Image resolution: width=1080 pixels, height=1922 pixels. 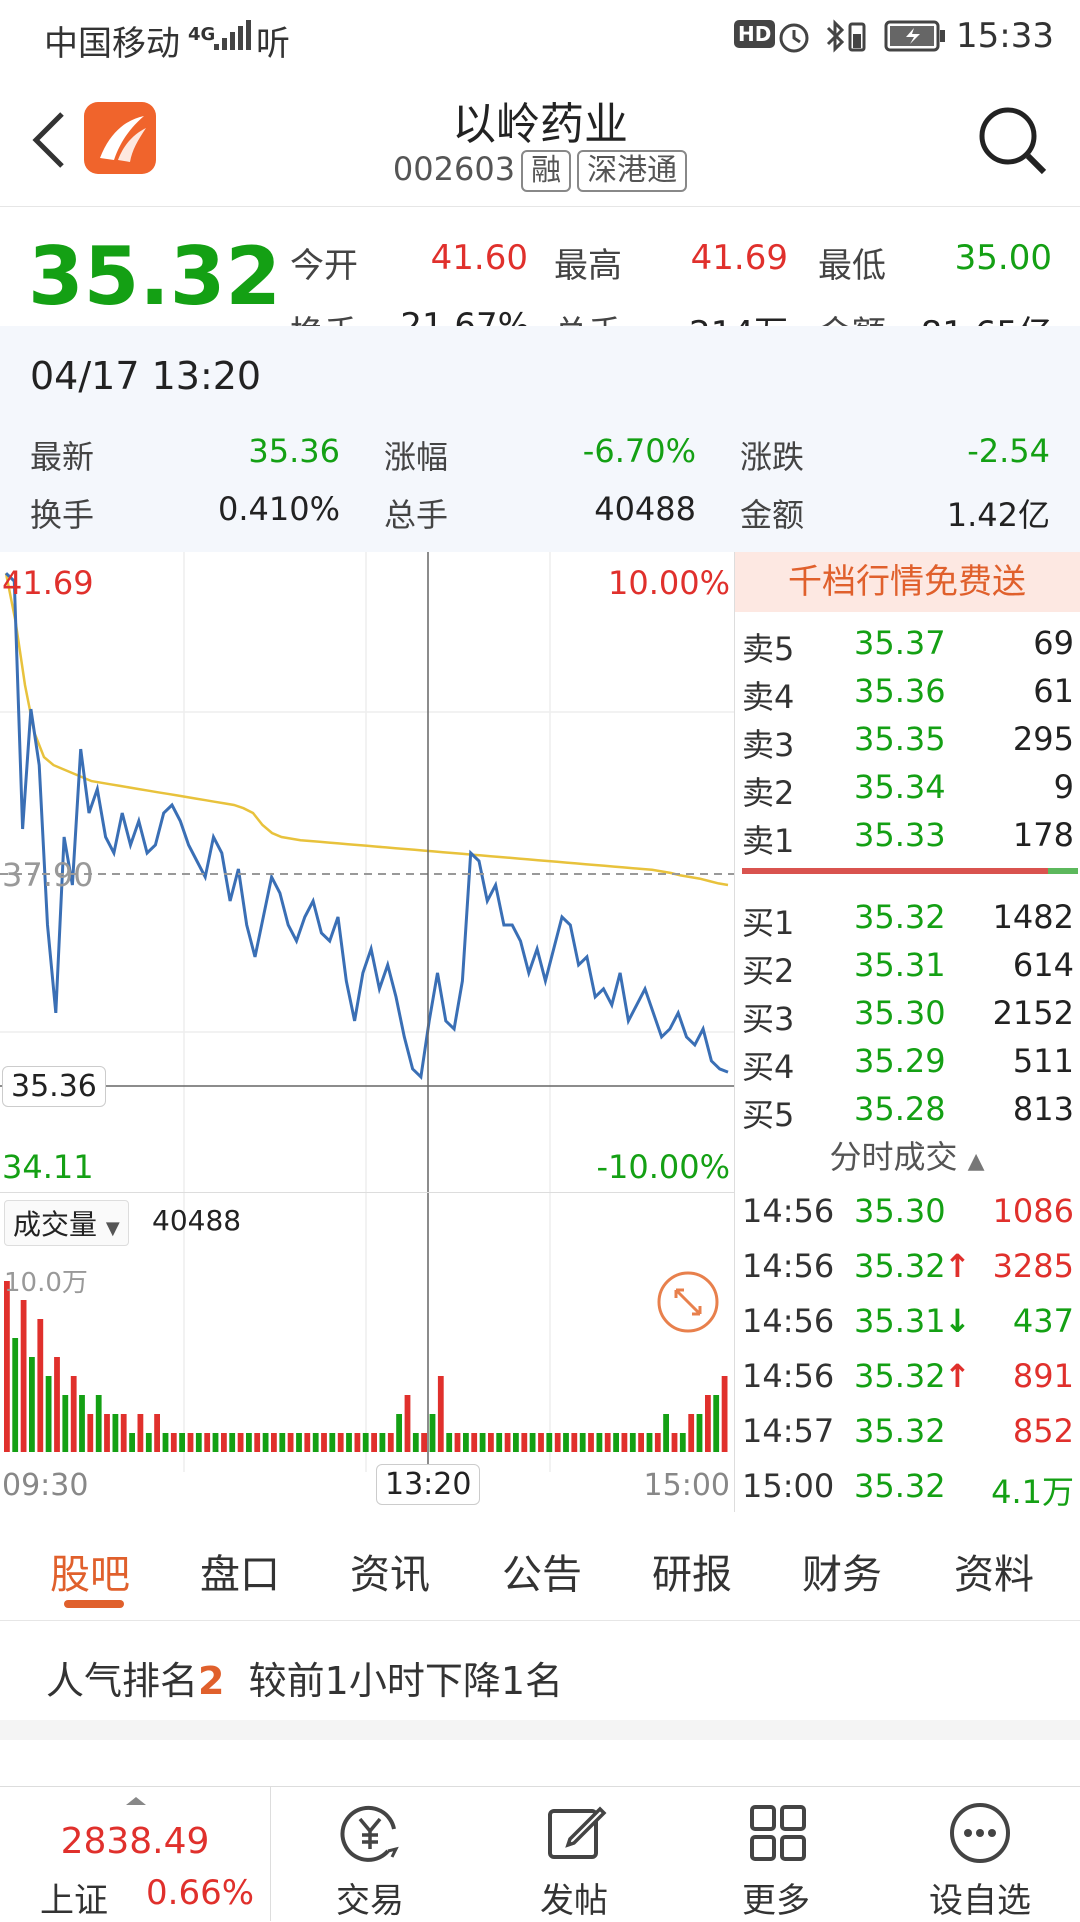 I want to click on bid-price: 35.28, so click(x=900, y=1109).